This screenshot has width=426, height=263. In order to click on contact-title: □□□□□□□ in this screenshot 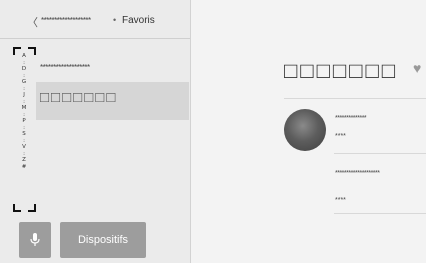, I will do `click(341, 70)`.